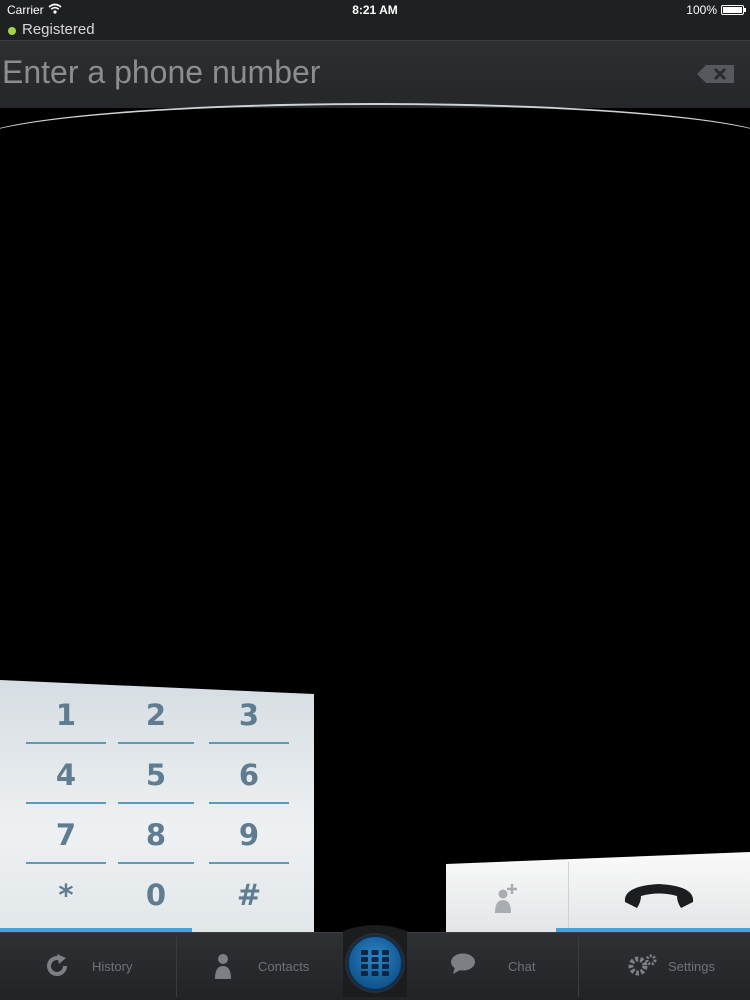  I want to click on key-0: 0, so click(156, 896).